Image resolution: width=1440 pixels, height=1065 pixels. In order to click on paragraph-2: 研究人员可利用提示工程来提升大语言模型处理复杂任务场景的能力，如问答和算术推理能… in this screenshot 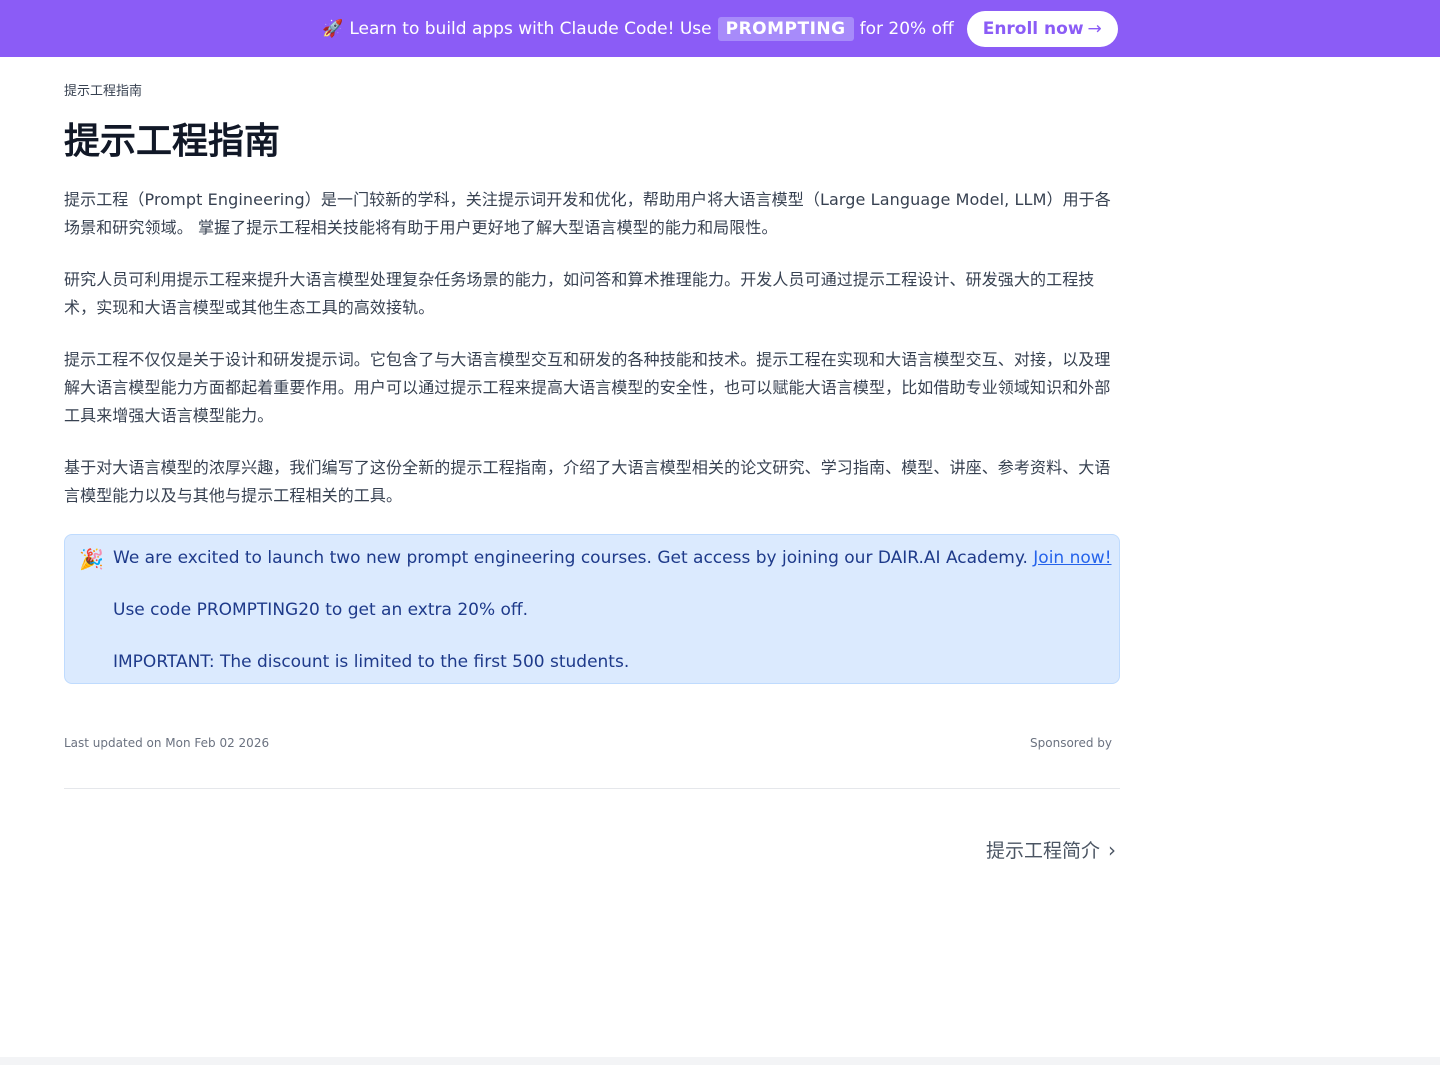, I will do `click(579, 293)`.